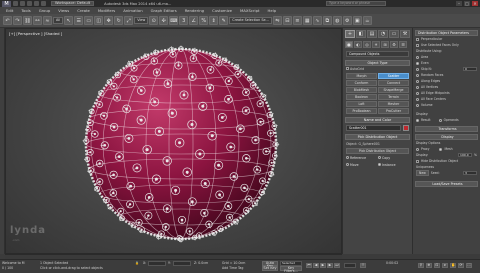  Describe the element at coordinates (383, 34) in the screenshot. I see `tab-motion: ◔` at that location.